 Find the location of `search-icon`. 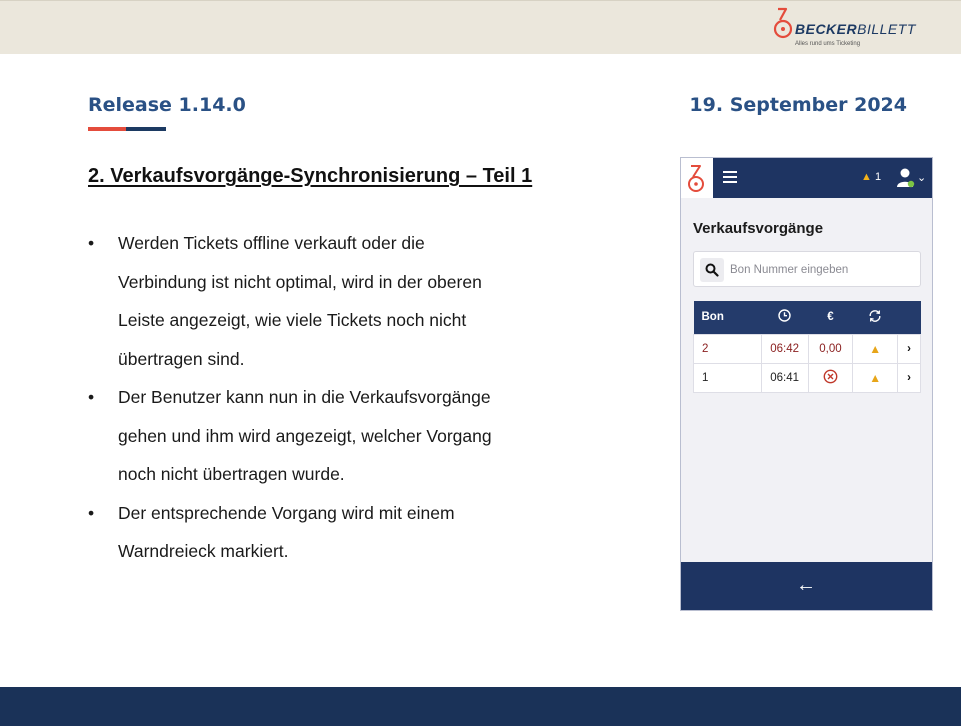

search-icon is located at coordinates (712, 270).